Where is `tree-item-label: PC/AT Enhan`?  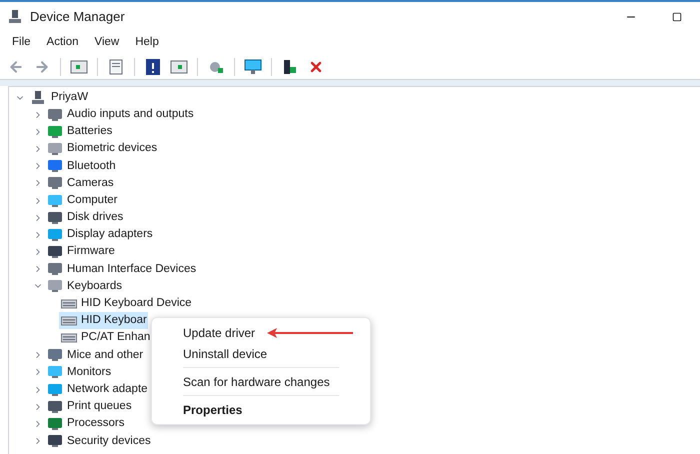 tree-item-label: PC/AT Enhan is located at coordinates (115, 338).